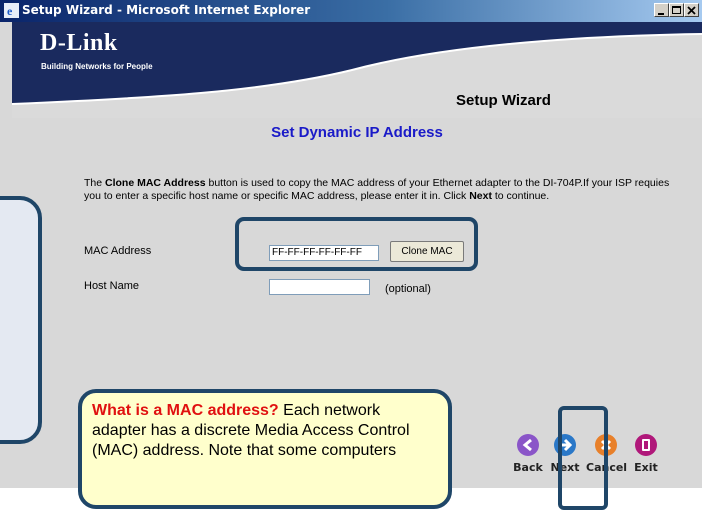 The width and height of the screenshot is (702, 510). What do you see at coordinates (528, 445) in the screenshot?
I see `back-icon` at bounding box center [528, 445].